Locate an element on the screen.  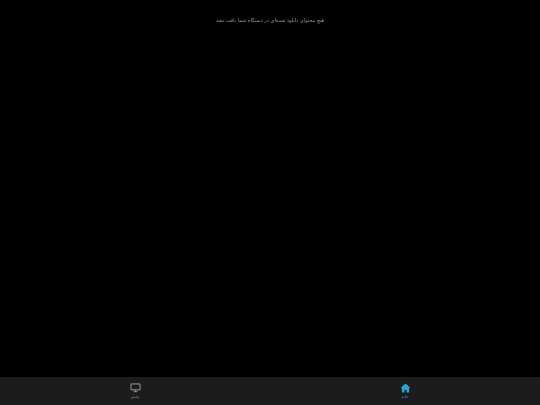
nav-item-tv: پخش is located at coordinates (135, 391).